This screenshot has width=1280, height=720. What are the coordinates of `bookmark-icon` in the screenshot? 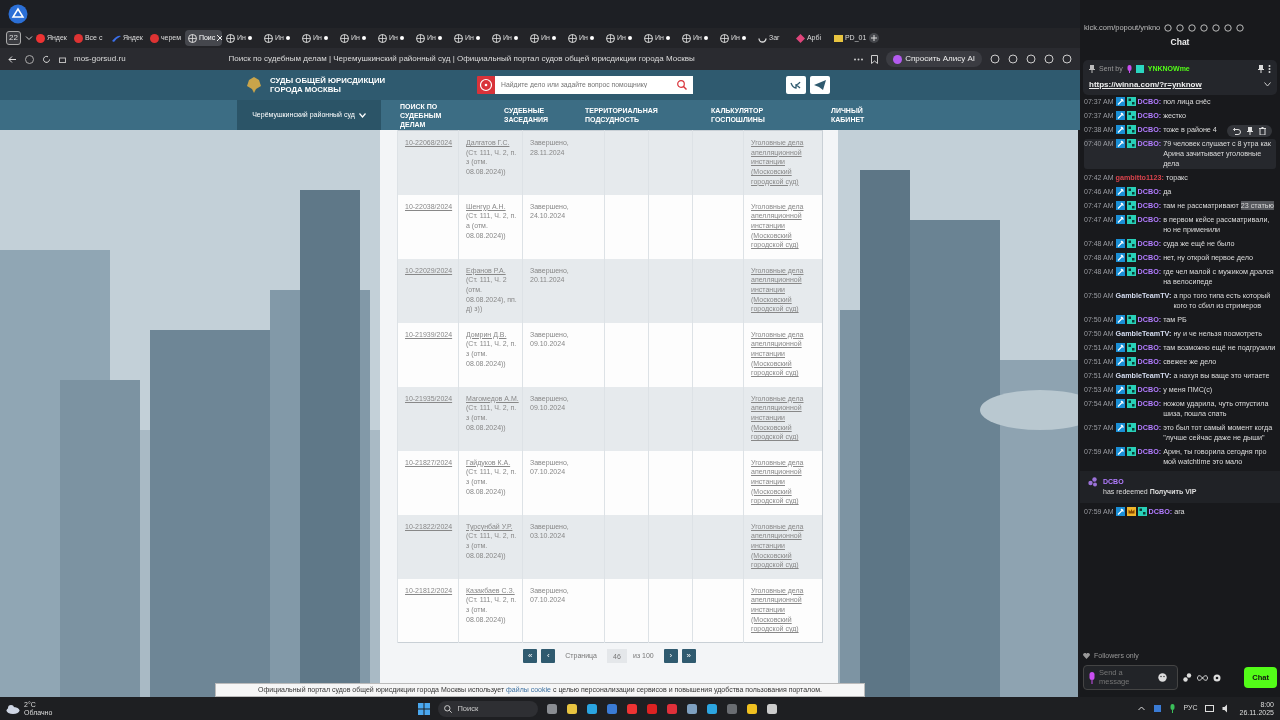 It's located at (875, 59).